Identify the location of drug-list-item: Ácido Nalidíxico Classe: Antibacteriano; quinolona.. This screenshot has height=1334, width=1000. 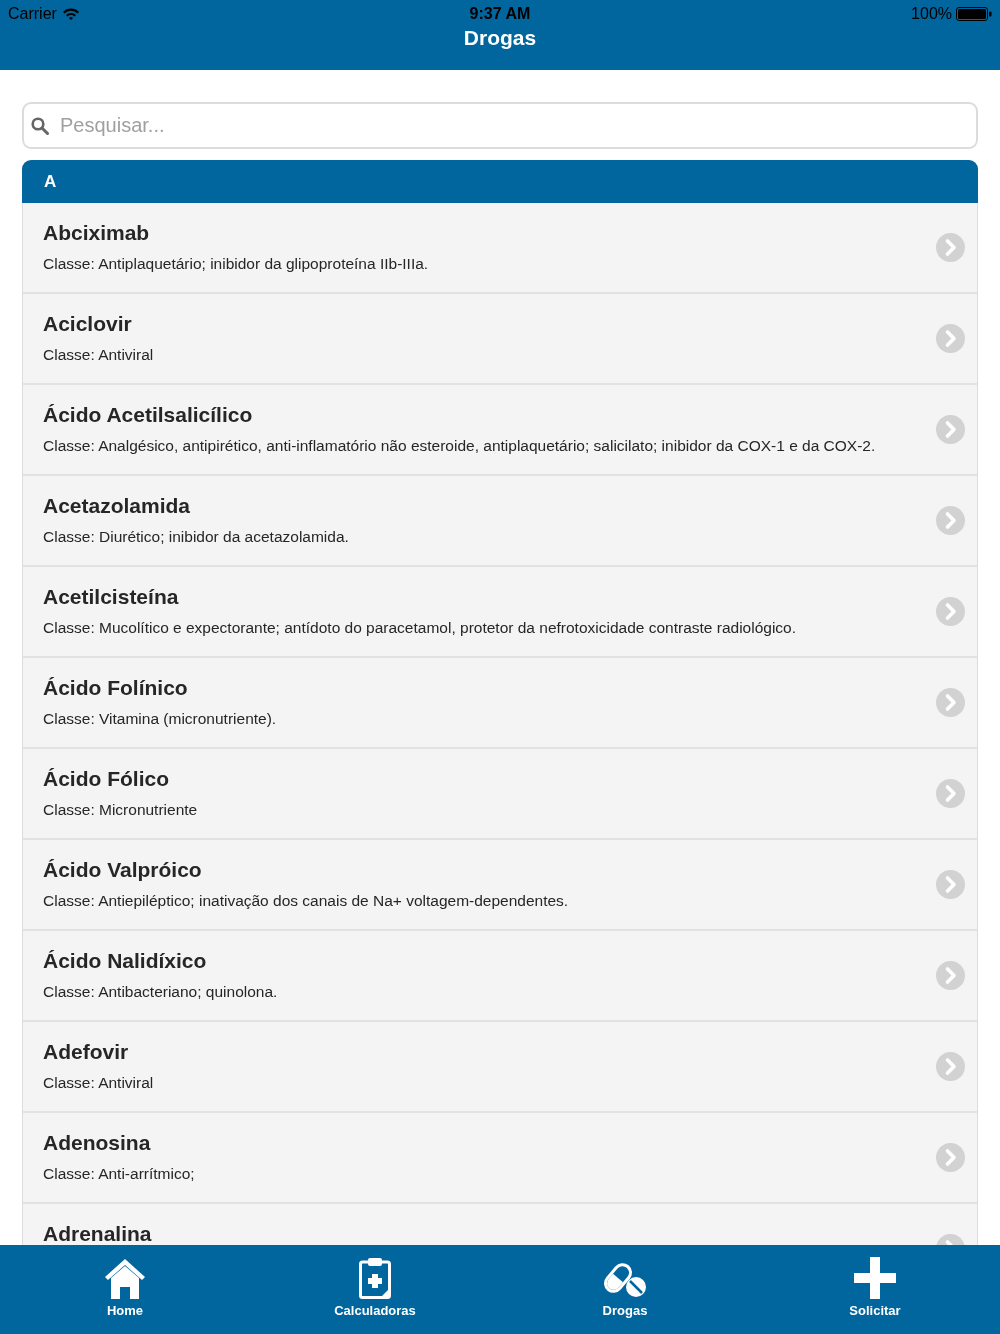
(500, 976).